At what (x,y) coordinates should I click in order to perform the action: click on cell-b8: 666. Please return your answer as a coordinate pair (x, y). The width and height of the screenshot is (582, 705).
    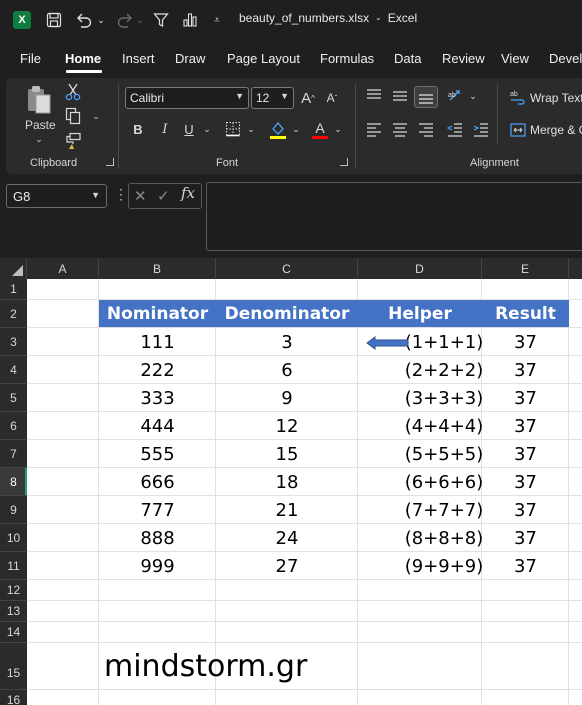
    Looking at the image, I should click on (157, 482).